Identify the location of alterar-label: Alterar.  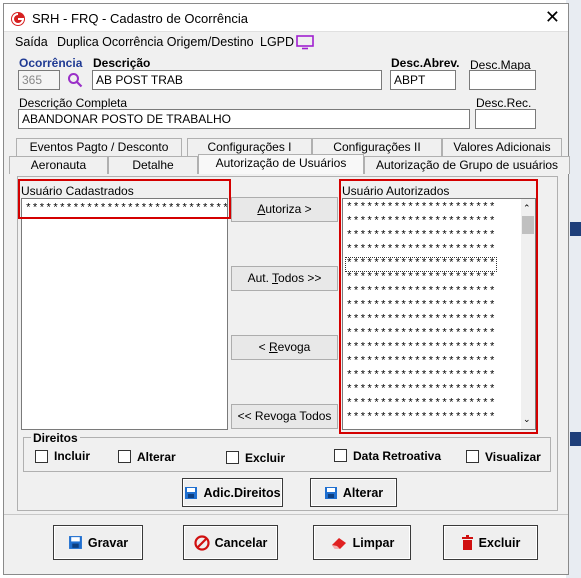
(156, 457).